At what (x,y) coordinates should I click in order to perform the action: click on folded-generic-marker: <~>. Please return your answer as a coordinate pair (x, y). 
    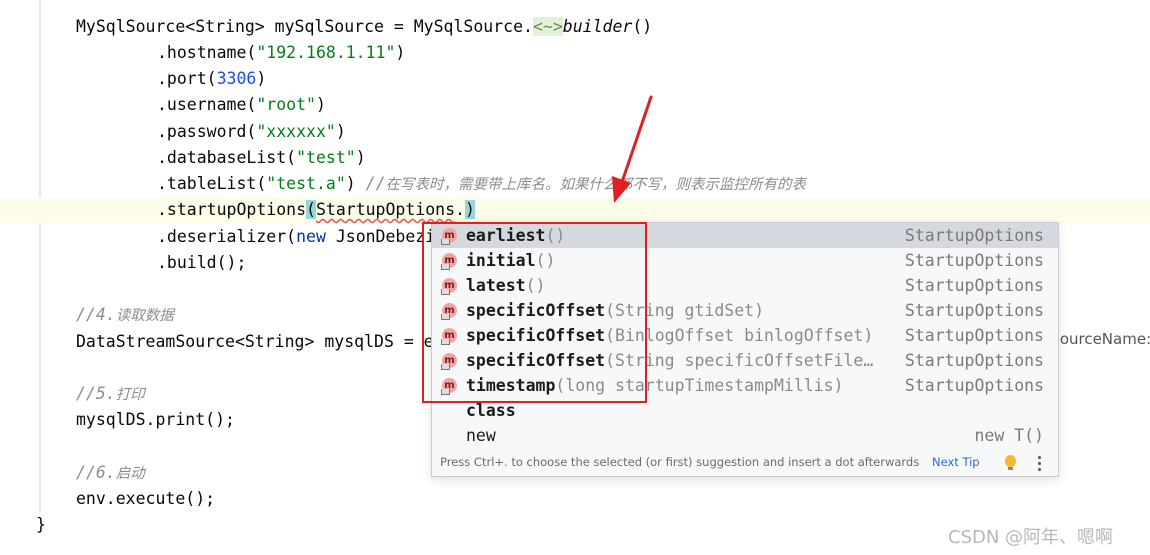
    Looking at the image, I should click on (547, 26).